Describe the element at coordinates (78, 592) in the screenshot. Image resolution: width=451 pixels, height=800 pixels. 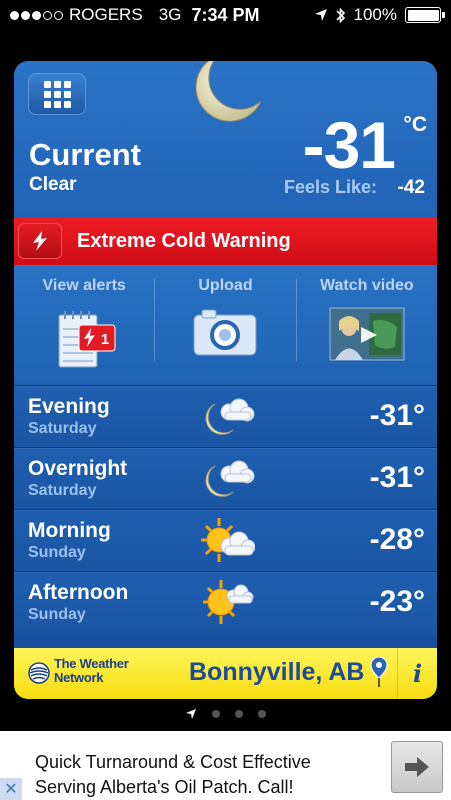
I see `forecast-period: Afternoon` at that location.